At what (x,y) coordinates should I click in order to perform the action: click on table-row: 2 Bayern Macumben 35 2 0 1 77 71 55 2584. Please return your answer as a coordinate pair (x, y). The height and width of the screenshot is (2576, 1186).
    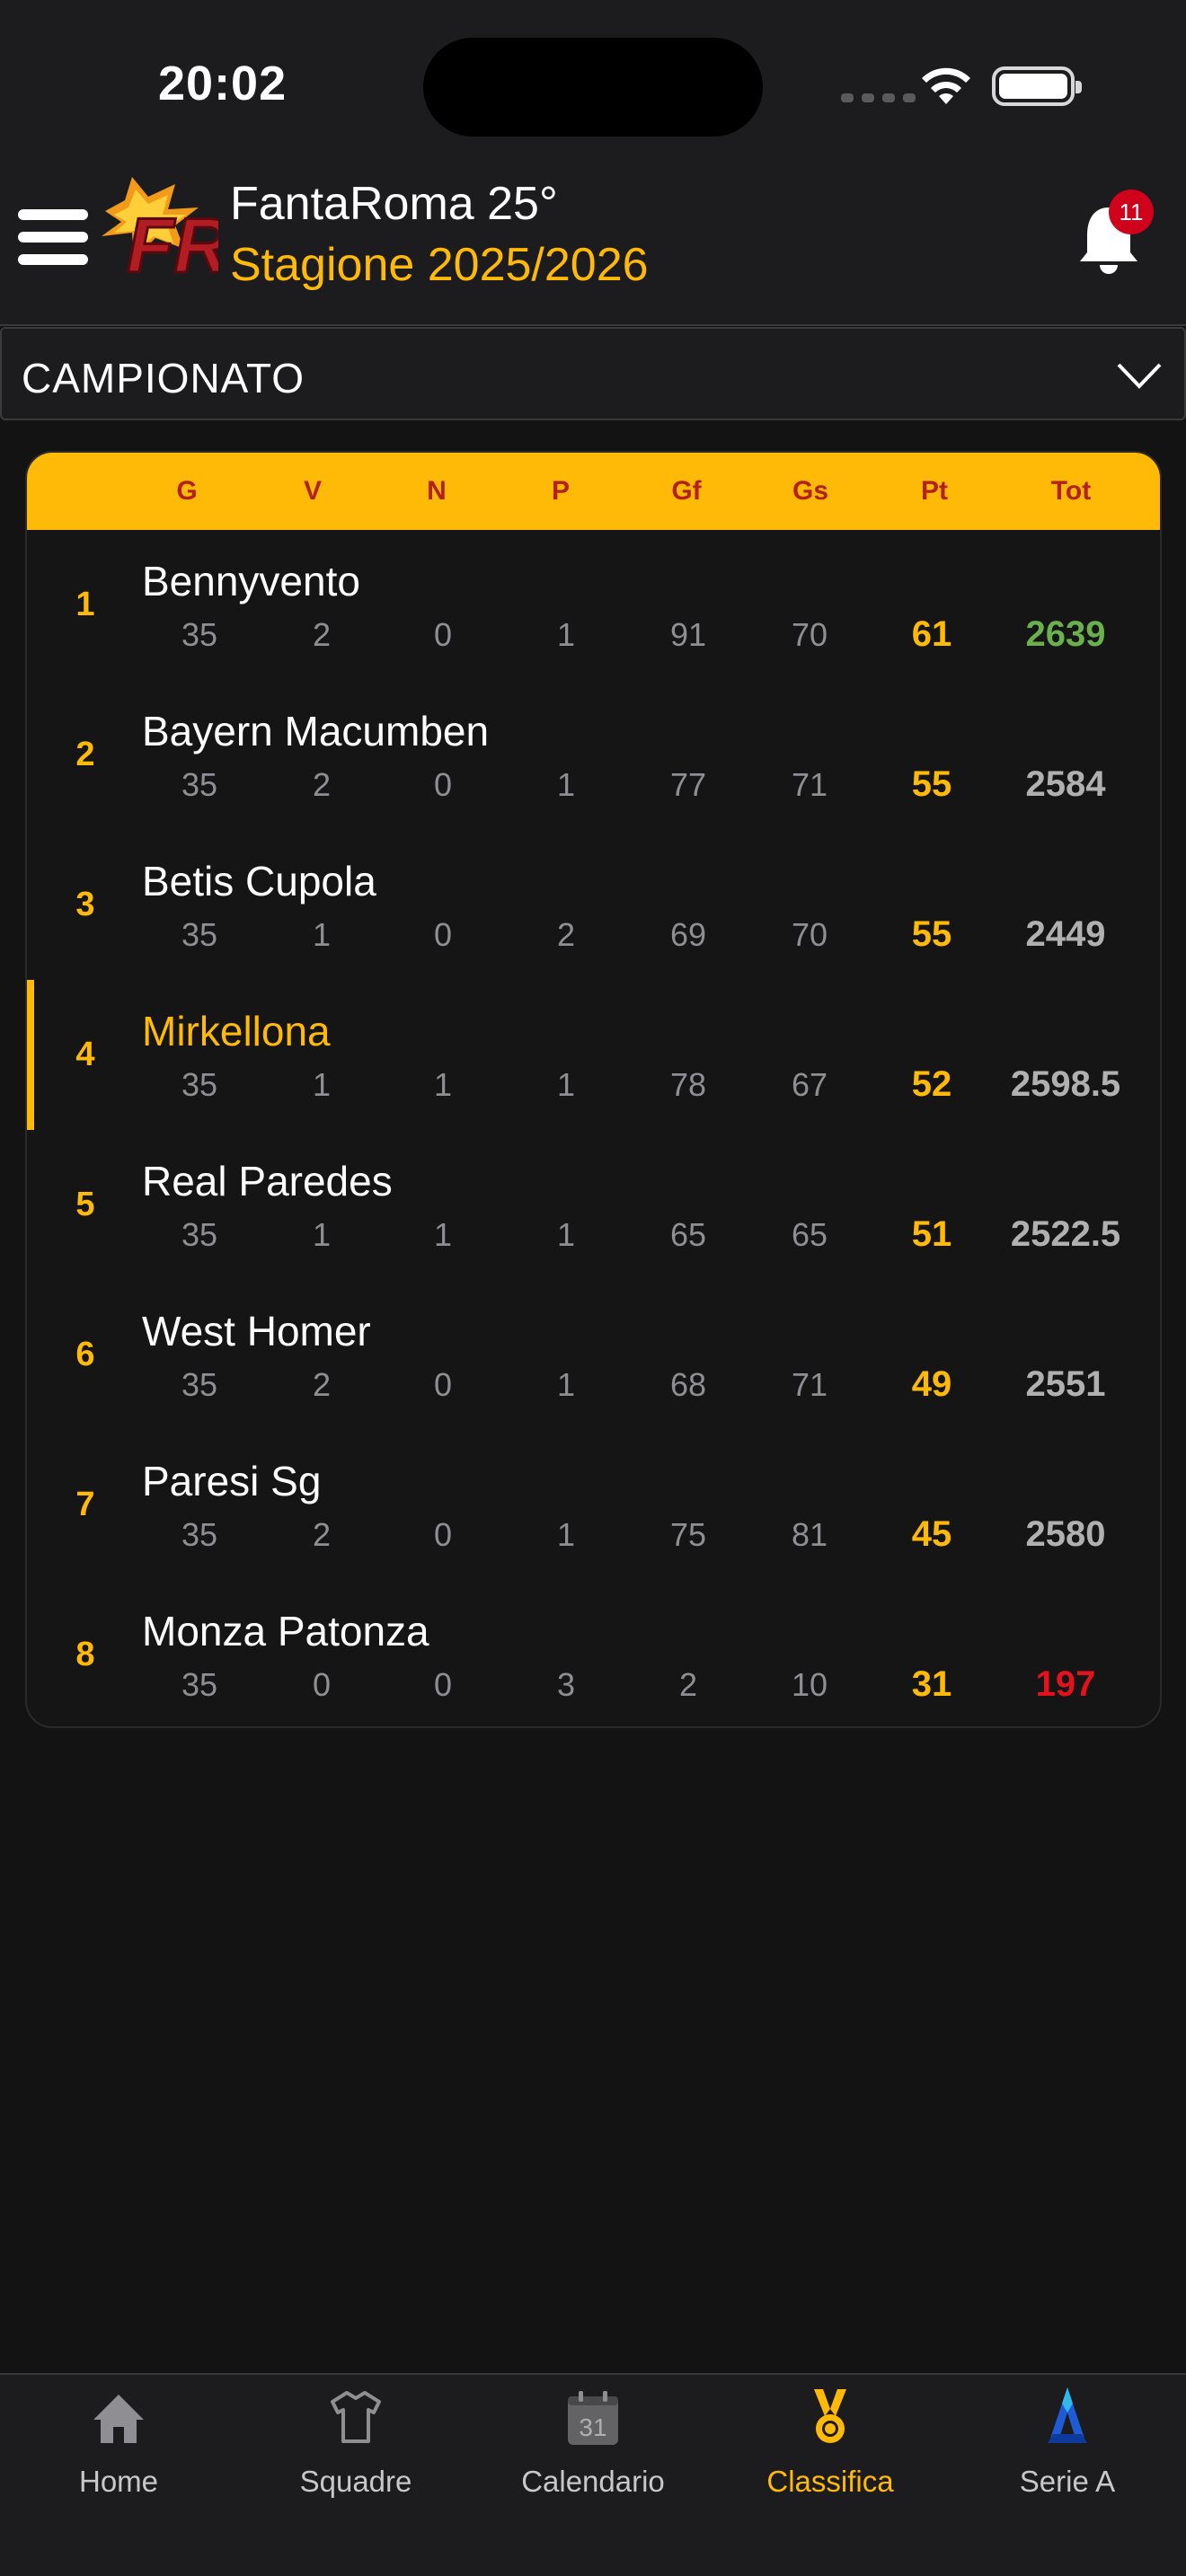
    Looking at the image, I should click on (593, 755).